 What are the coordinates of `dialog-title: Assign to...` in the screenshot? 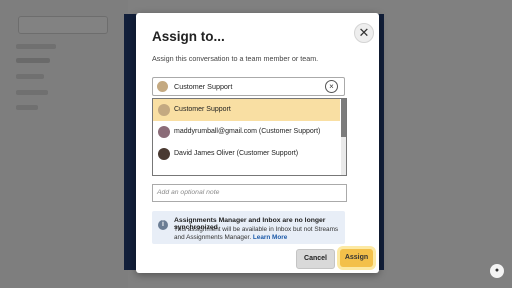 It's located at (188, 36).